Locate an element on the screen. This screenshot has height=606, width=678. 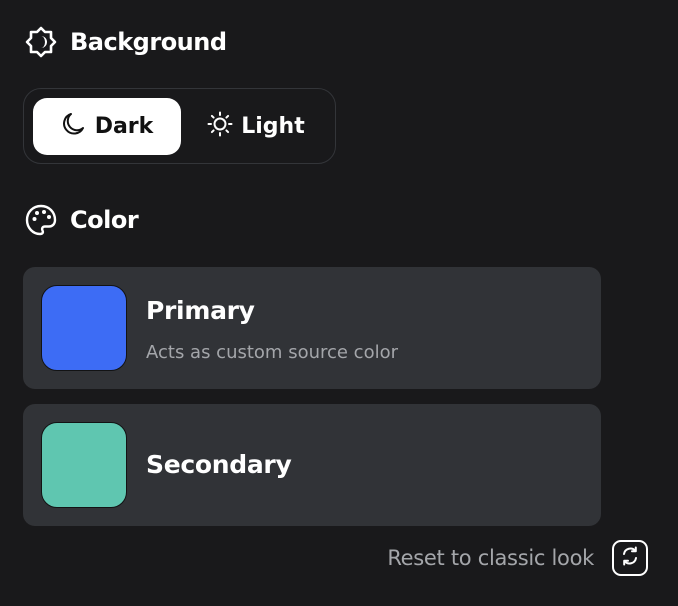
palette-icon is located at coordinates (41, 220).